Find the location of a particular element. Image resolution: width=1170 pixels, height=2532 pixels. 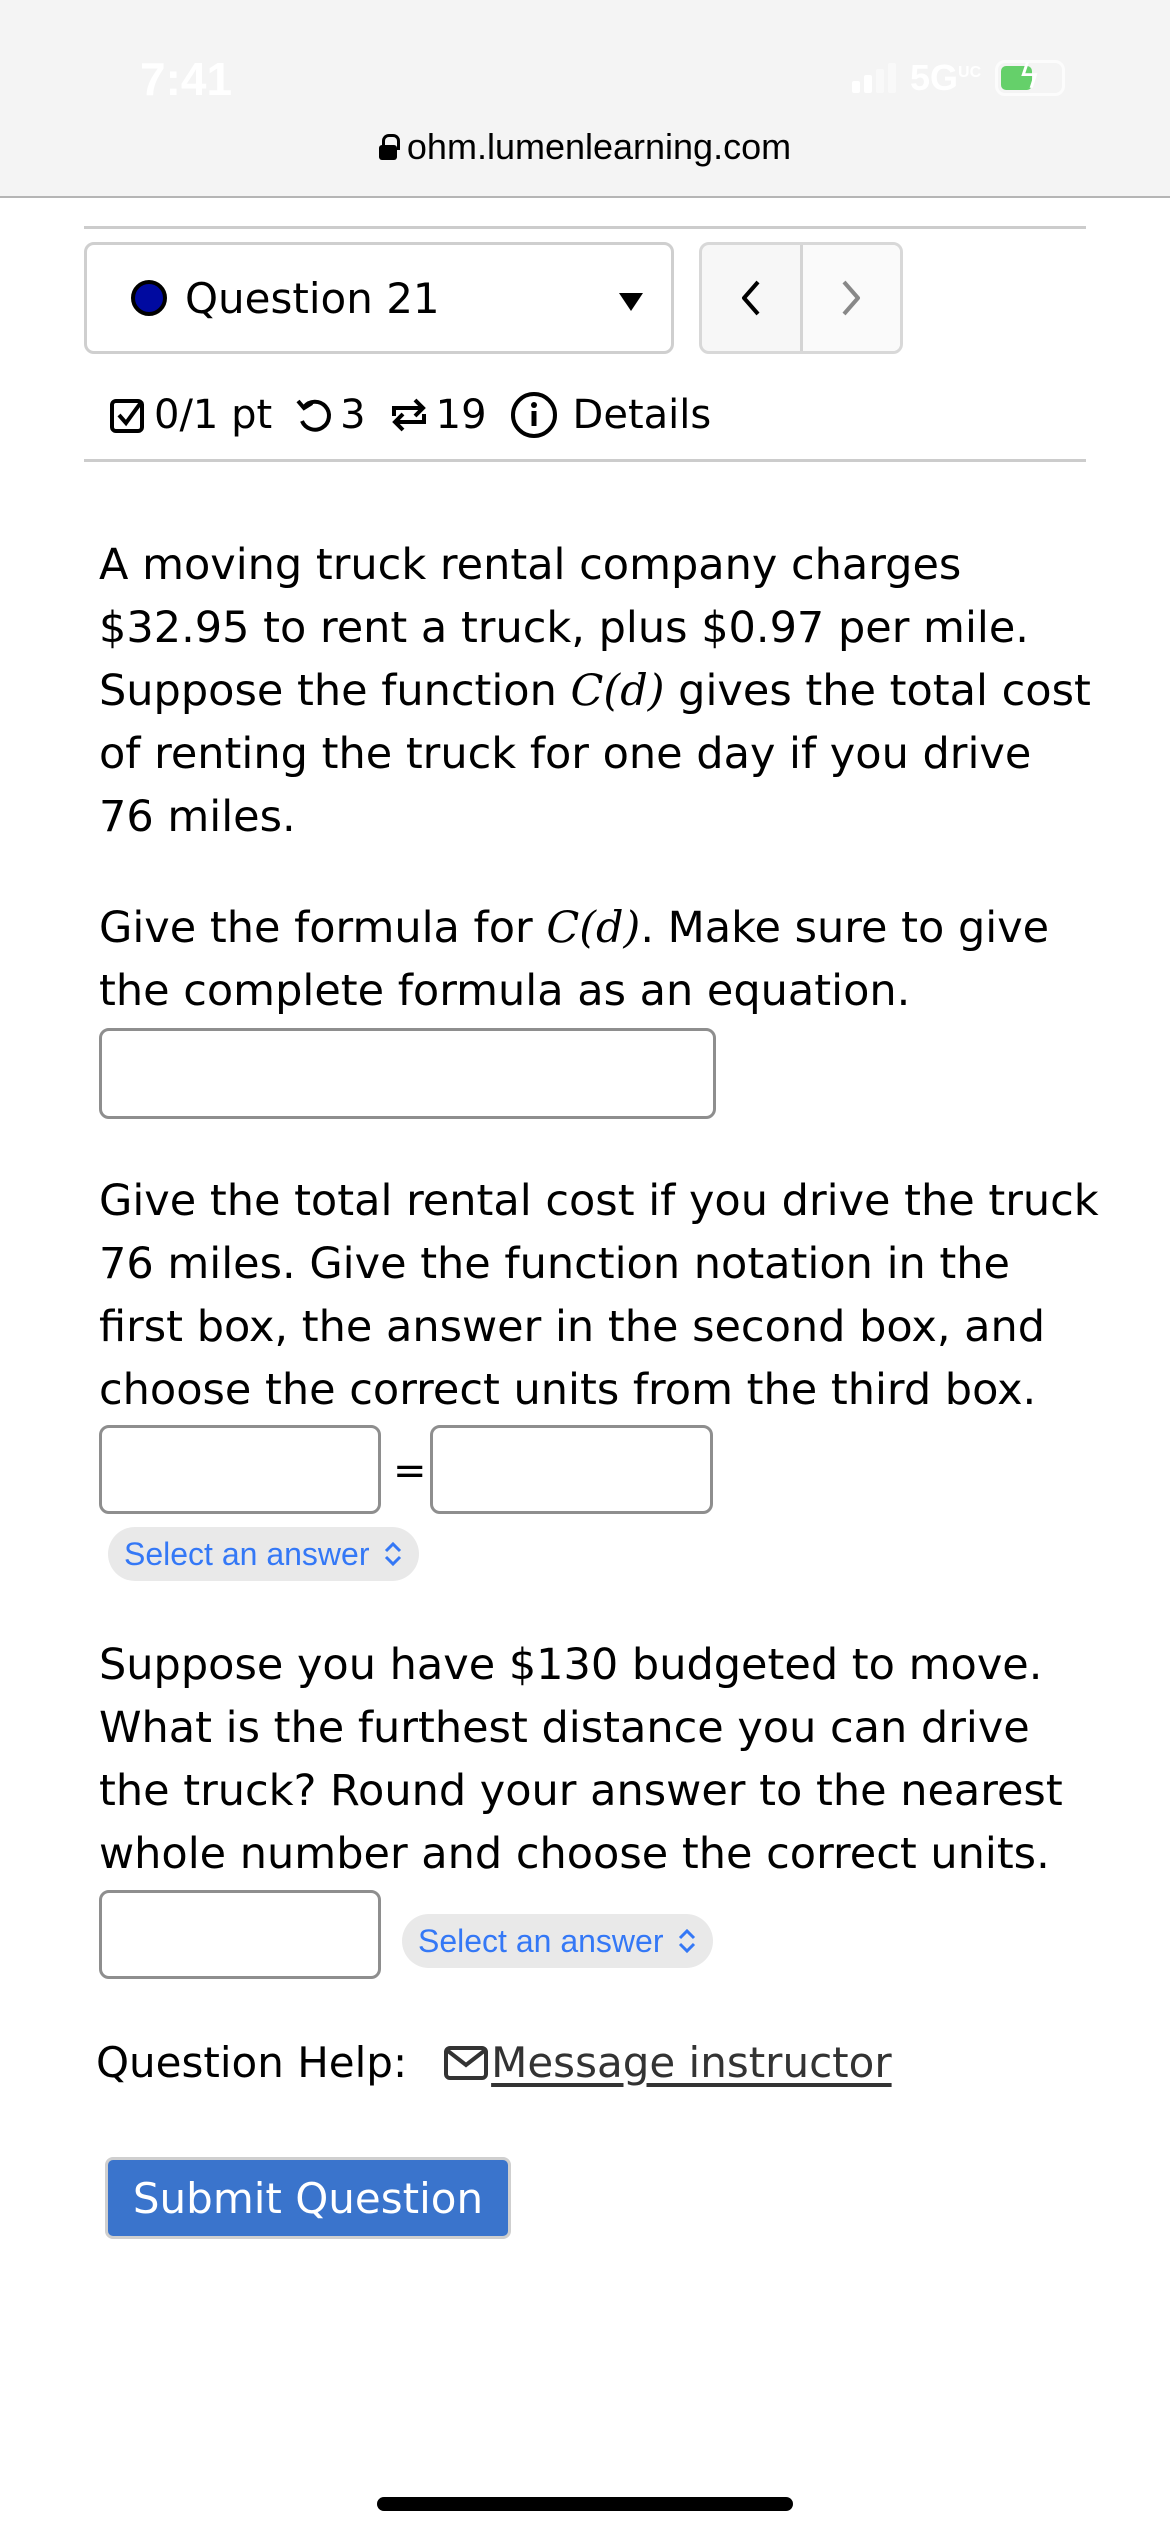

chevron-right-icon is located at coordinates (851, 298).